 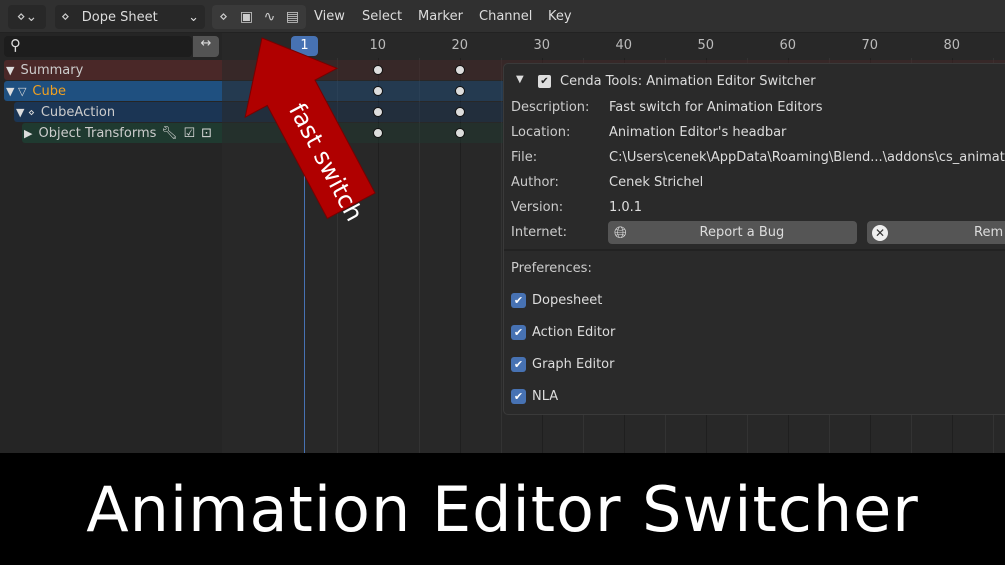 I want to click on pref-checkbox-row: ✔ Graph Editor, so click(x=562, y=364).